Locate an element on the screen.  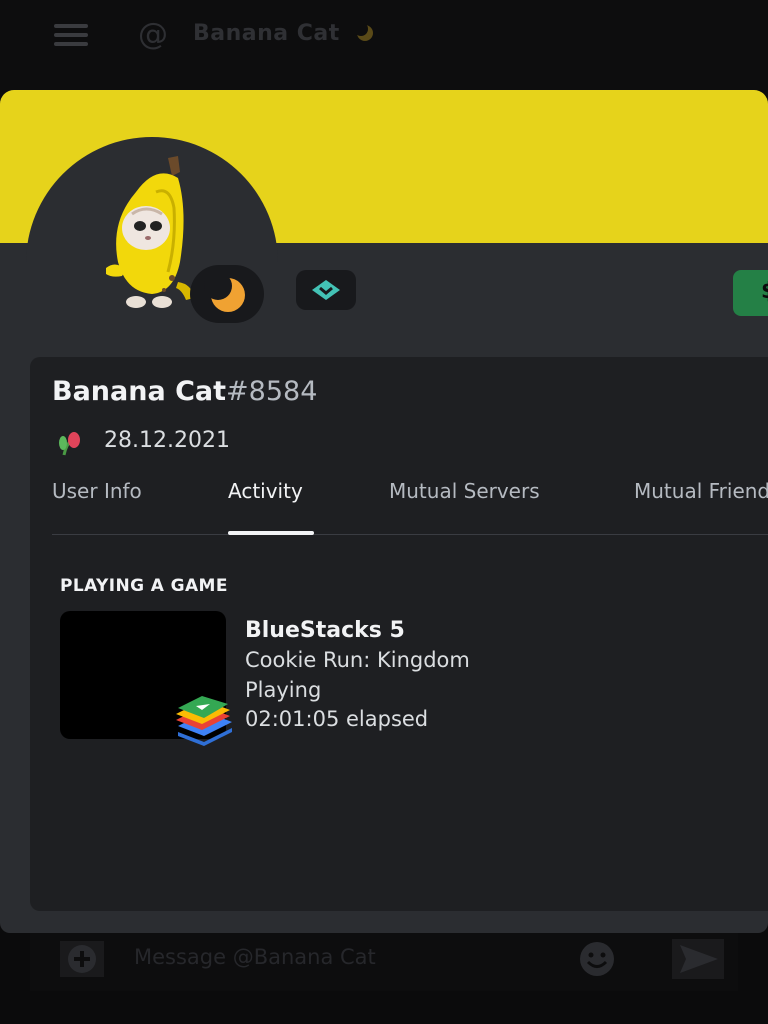
action-button: $ is located at coordinates (750, 293).